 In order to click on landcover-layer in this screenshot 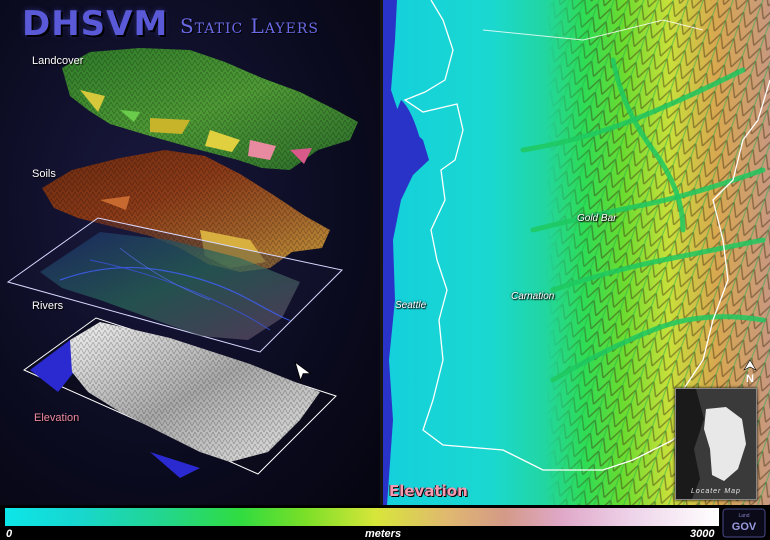, I will do `click(210, 109)`.